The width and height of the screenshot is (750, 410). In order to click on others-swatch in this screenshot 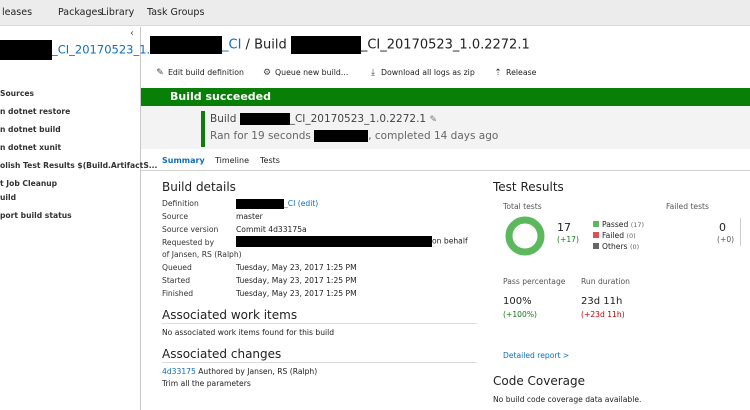, I will do `click(596, 246)`.